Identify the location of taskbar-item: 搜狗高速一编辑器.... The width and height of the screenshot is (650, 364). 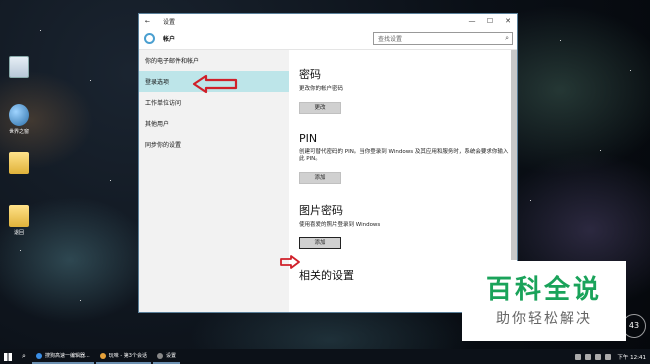
(63, 356).